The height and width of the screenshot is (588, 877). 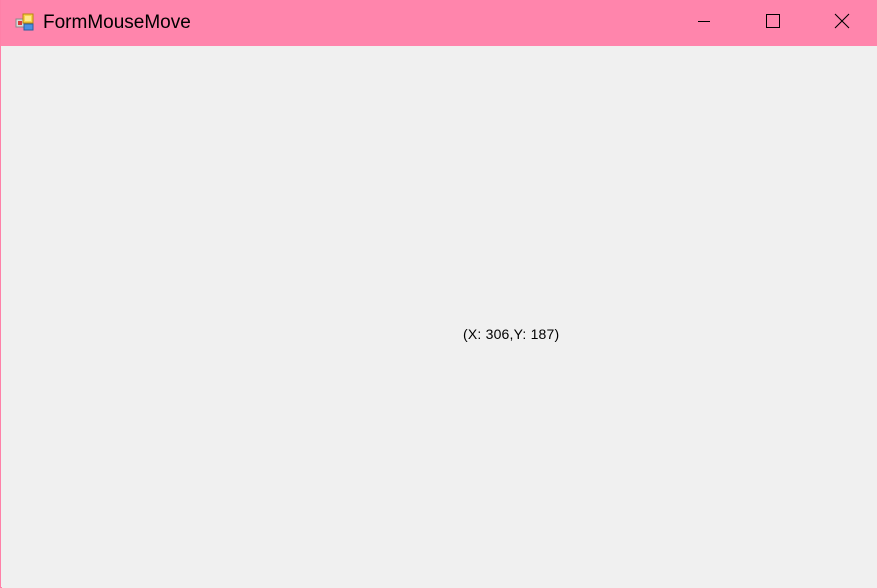 I want to click on title-bar: FormMouseMove, so click(x=439, y=23).